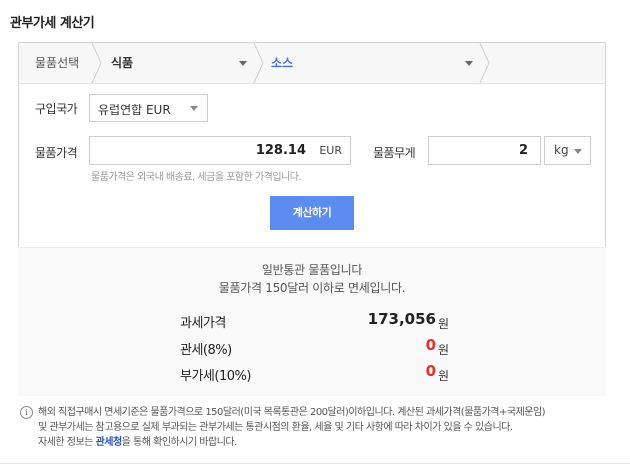  I want to click on category-bar: 물품선택 식품 소스, so click(312, 63).